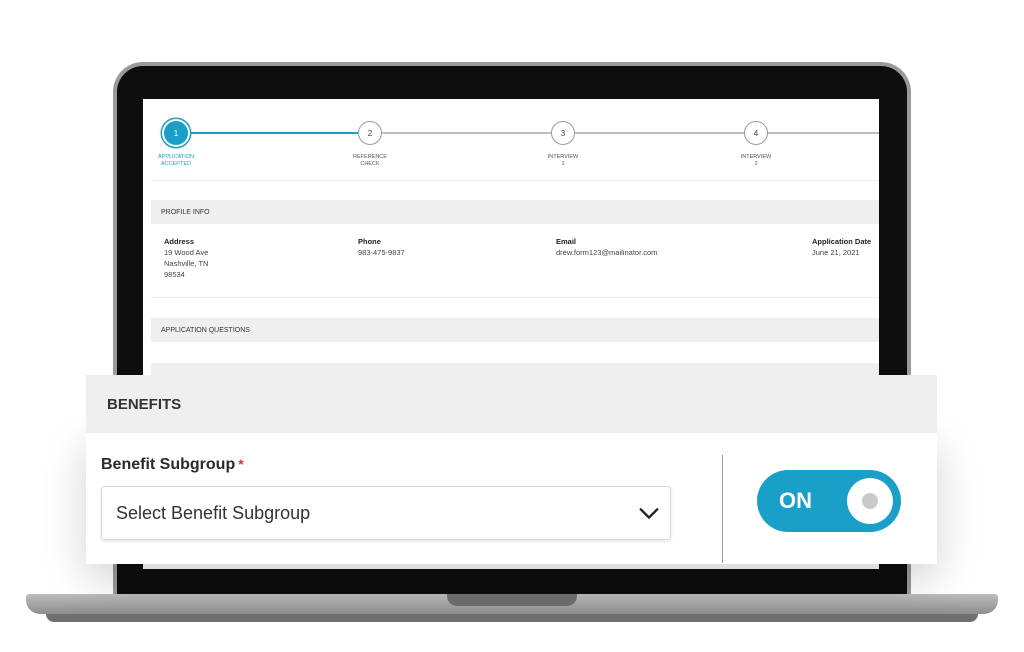 The width and height of the screenshot is (1024, 652). I want to click on step-1-label-line2: ACCEPTED, so click(176, 163).